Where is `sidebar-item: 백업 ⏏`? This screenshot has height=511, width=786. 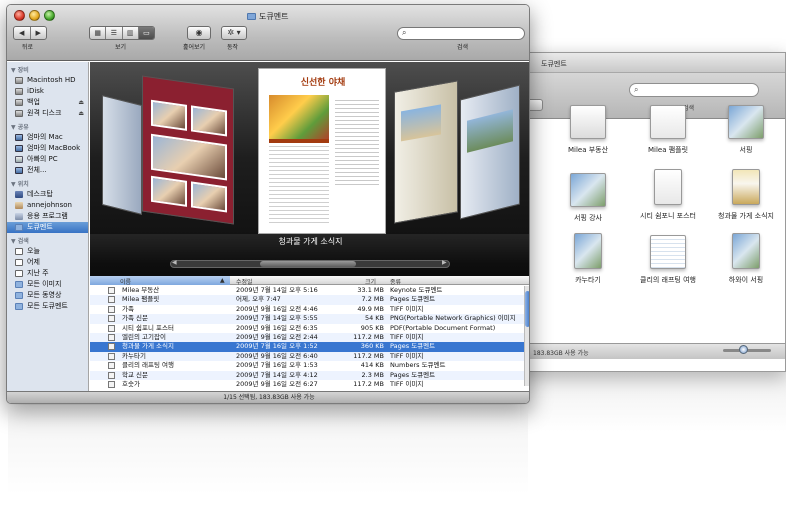 sidebar-item: 백업 ⏏ is located at coordinates (47, 102).